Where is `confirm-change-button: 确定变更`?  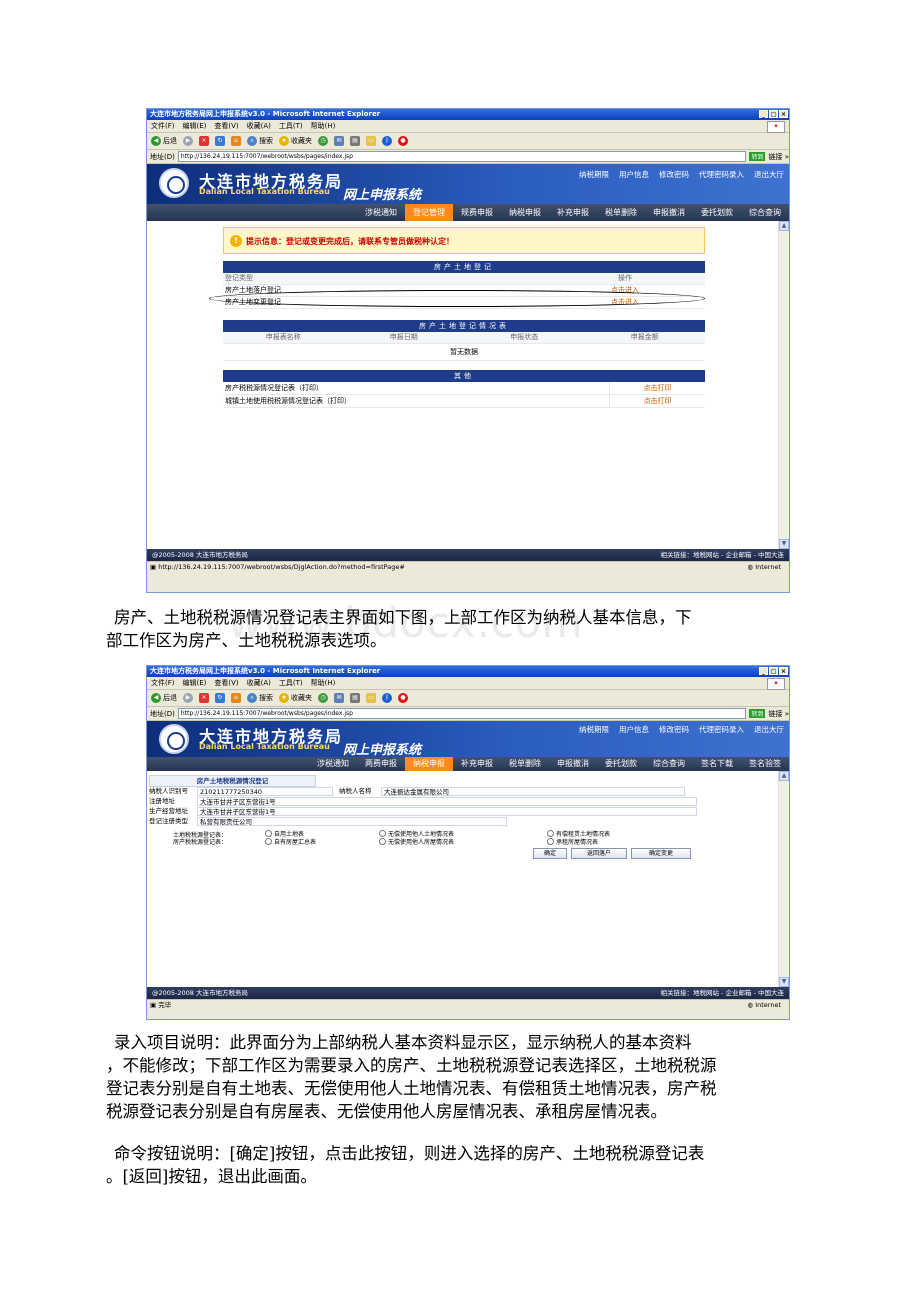
confirm-change-button: 确定变更 is located at coordinates (661, 853).